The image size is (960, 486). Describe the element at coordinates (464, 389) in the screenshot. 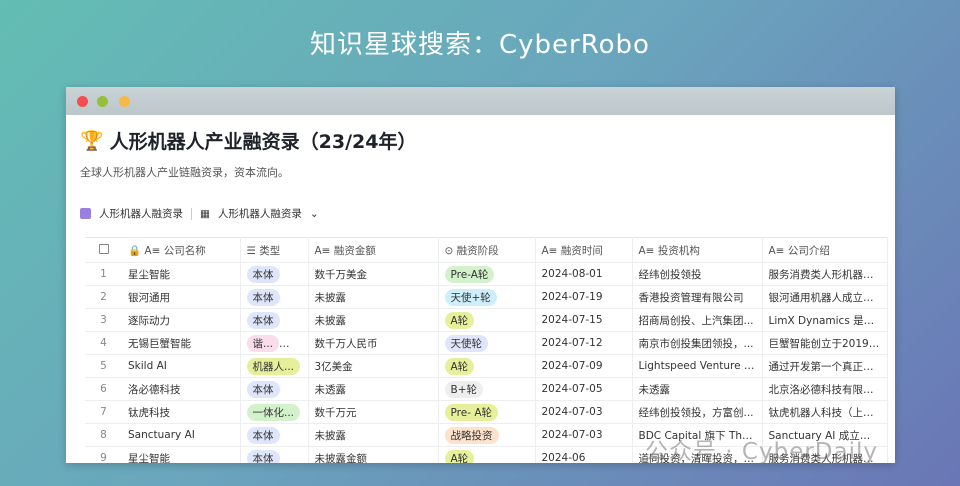

I see `stage-tag: B+轮` at that location.